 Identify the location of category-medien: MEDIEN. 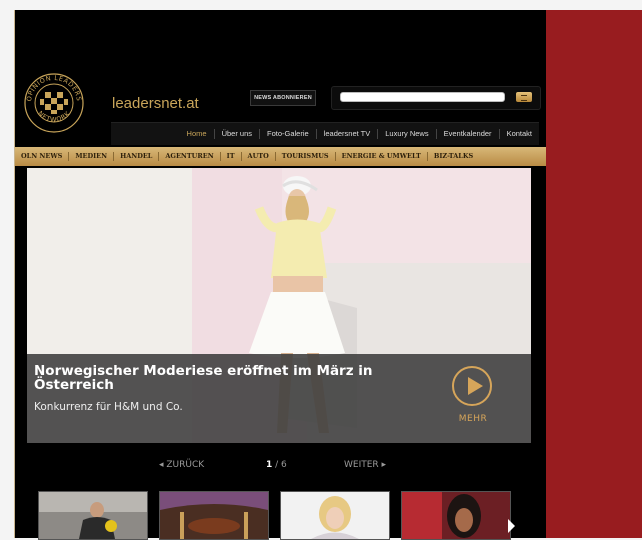
(90, 156).